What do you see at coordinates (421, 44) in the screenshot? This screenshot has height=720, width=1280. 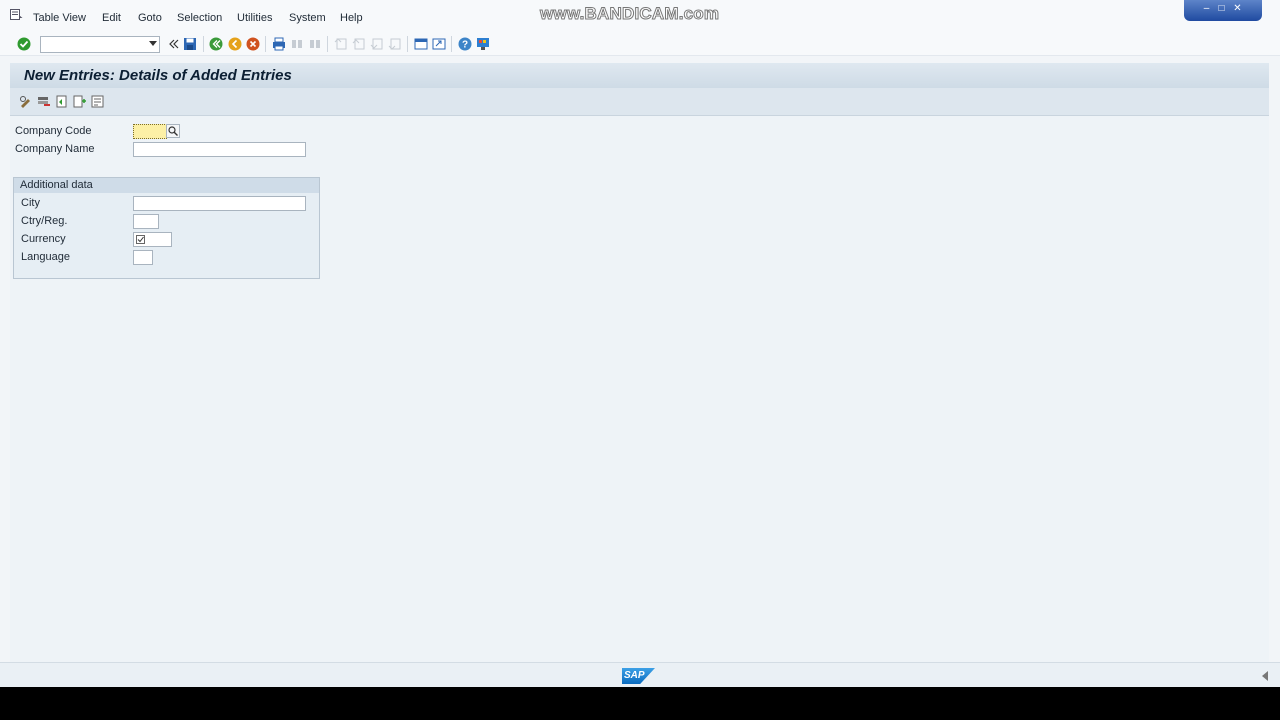 I see `new-session-icon` at bounding box center [421, 44].